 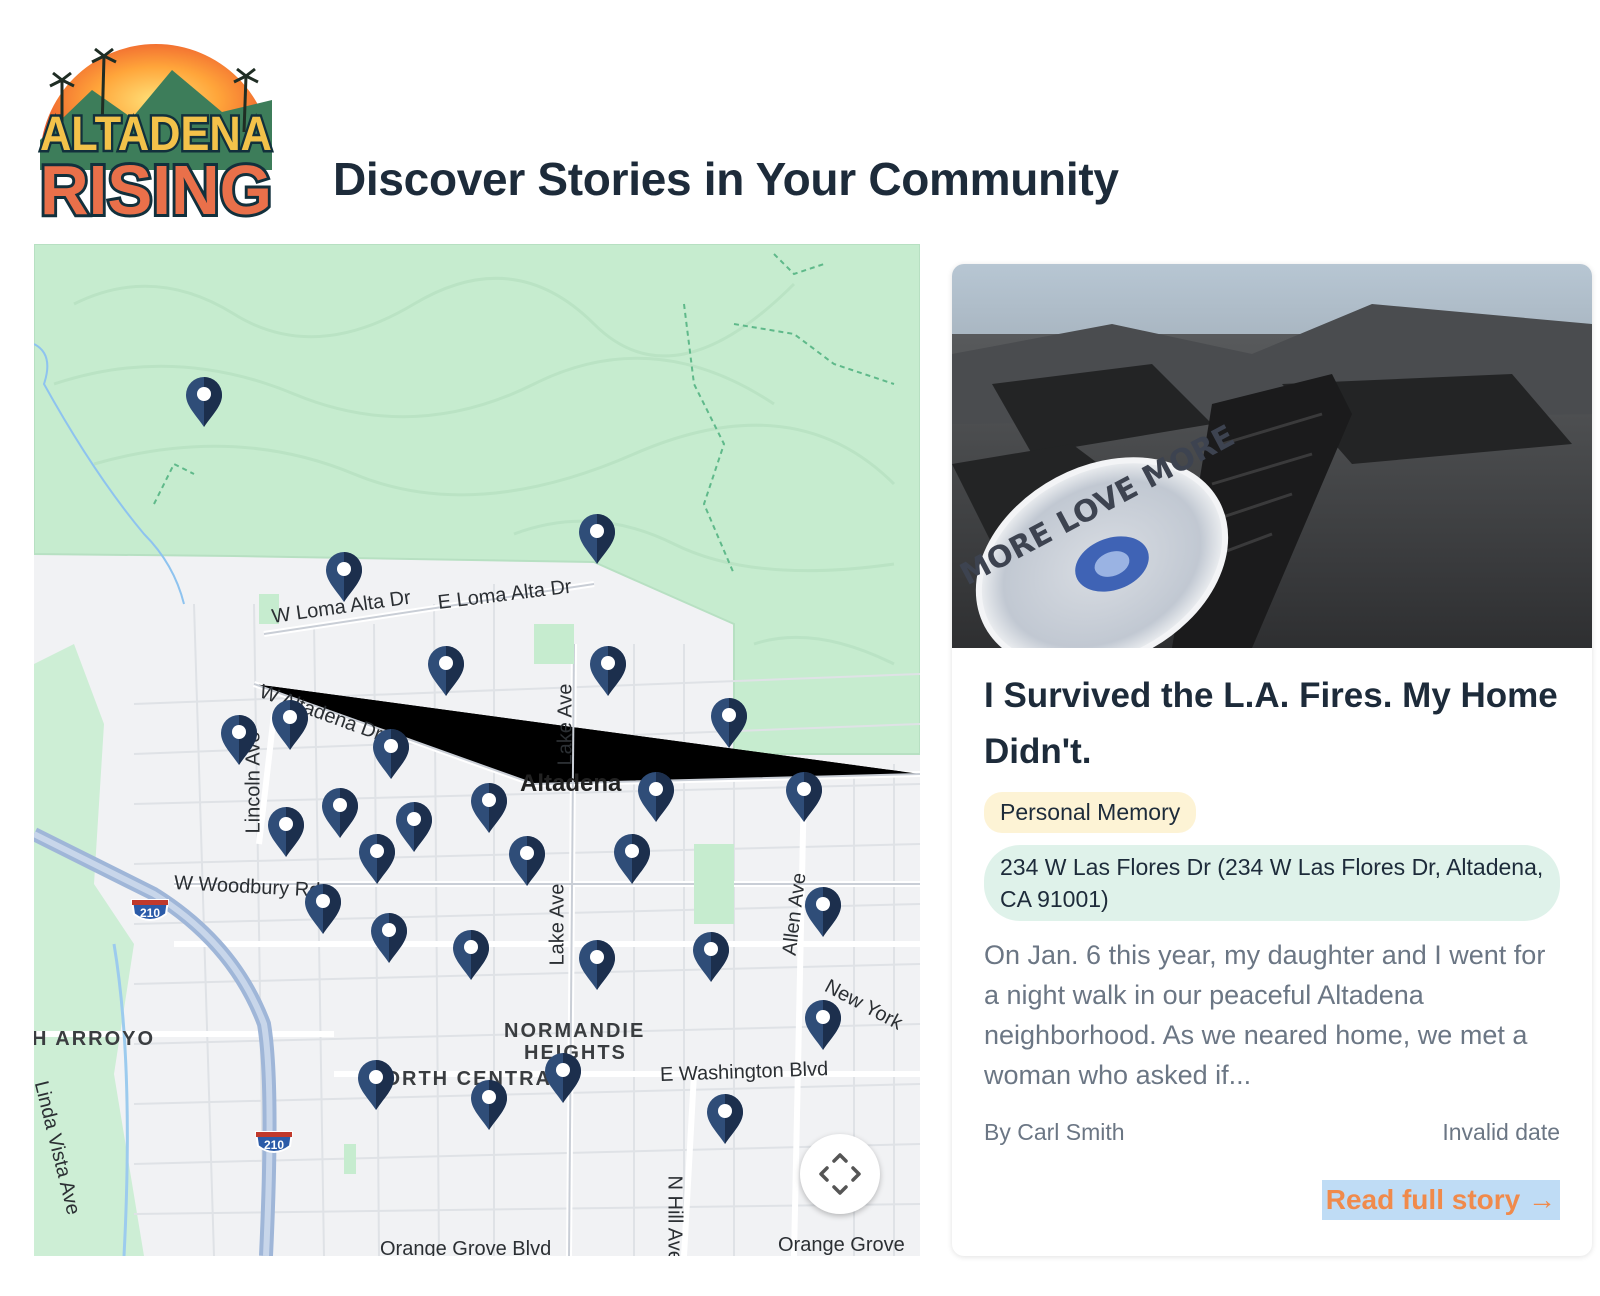 I want to click on story-meta: By Carl Smith Invalid date, so click(x=1272, y=1132).